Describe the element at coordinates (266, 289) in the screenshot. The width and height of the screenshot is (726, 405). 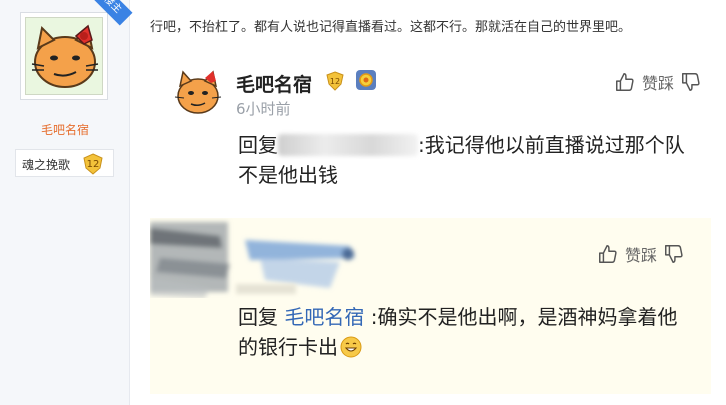
I see `reply-time-hidden` at that location.